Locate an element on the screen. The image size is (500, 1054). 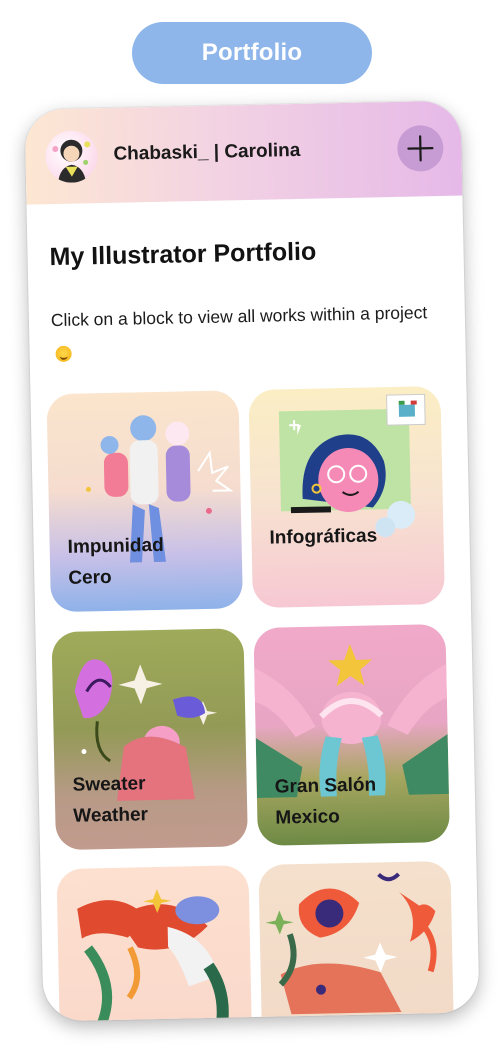
star-struck-emoji-icon is located at coordinates (63, 354).